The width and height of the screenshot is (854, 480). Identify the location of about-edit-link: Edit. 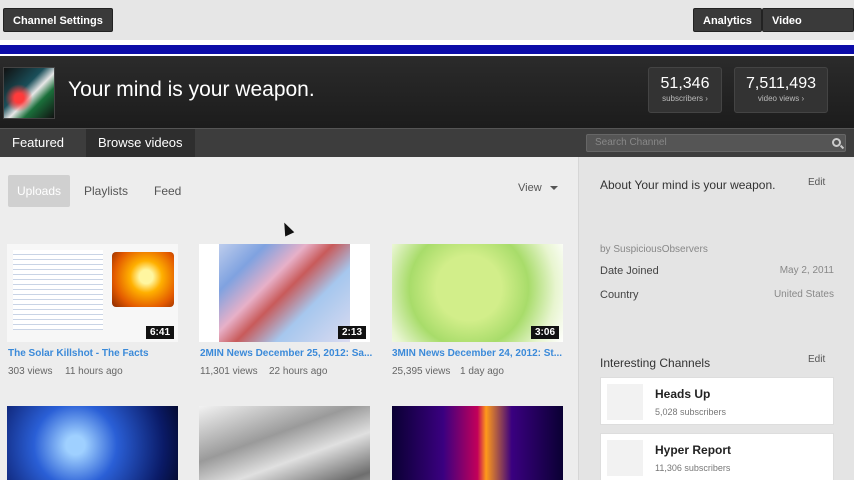
(816, 182).